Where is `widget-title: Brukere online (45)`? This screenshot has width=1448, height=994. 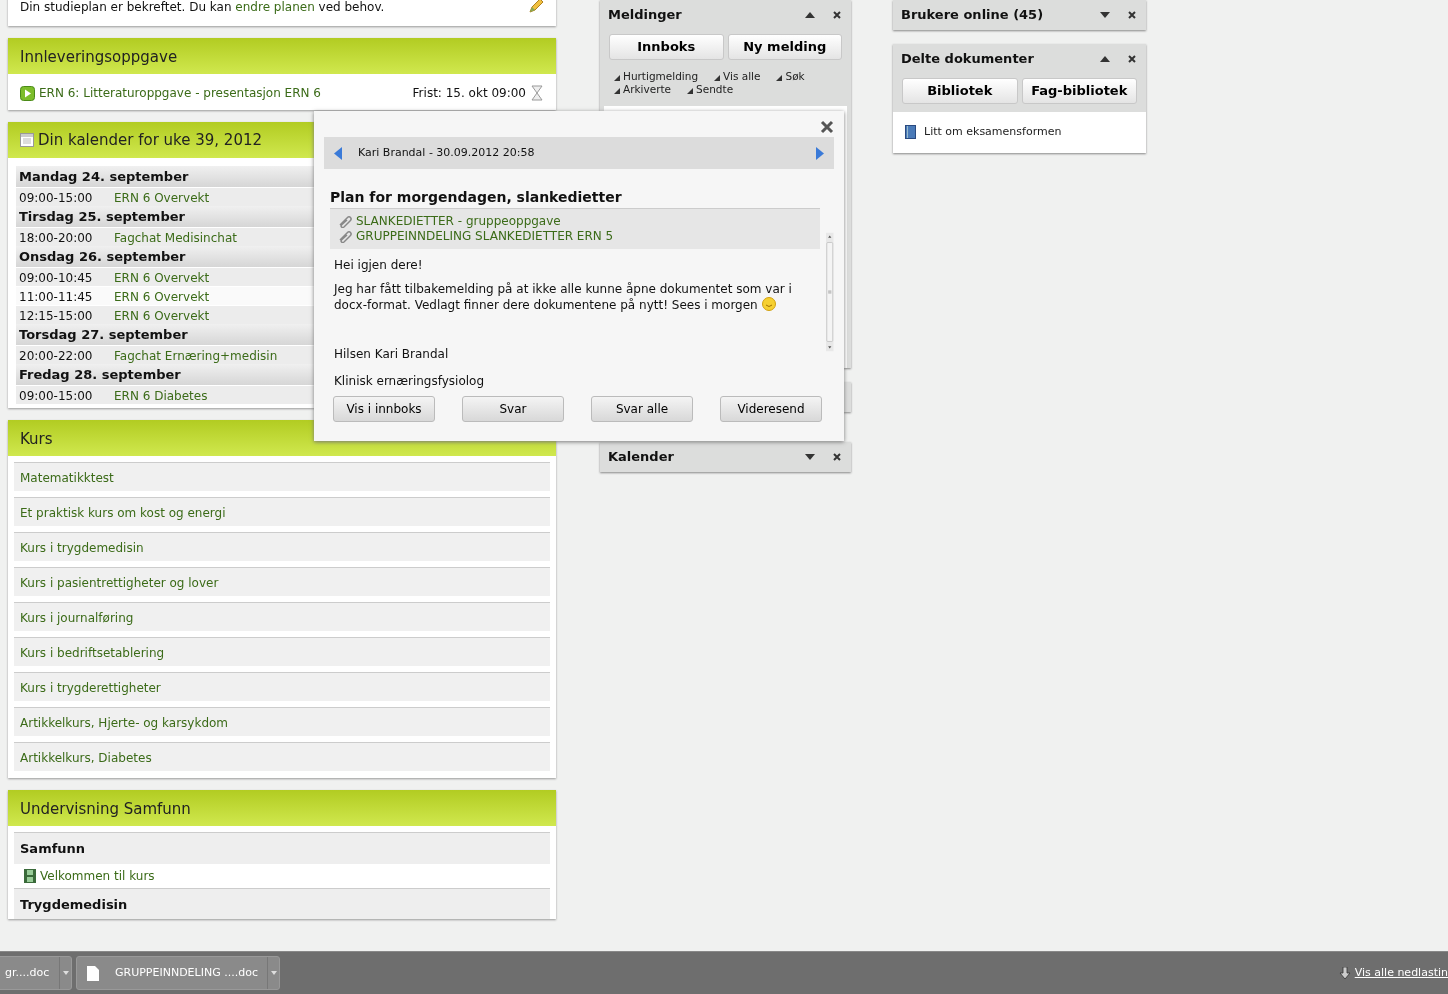 widget-title: Brukere online (45) is located at coordinates (972, 15).